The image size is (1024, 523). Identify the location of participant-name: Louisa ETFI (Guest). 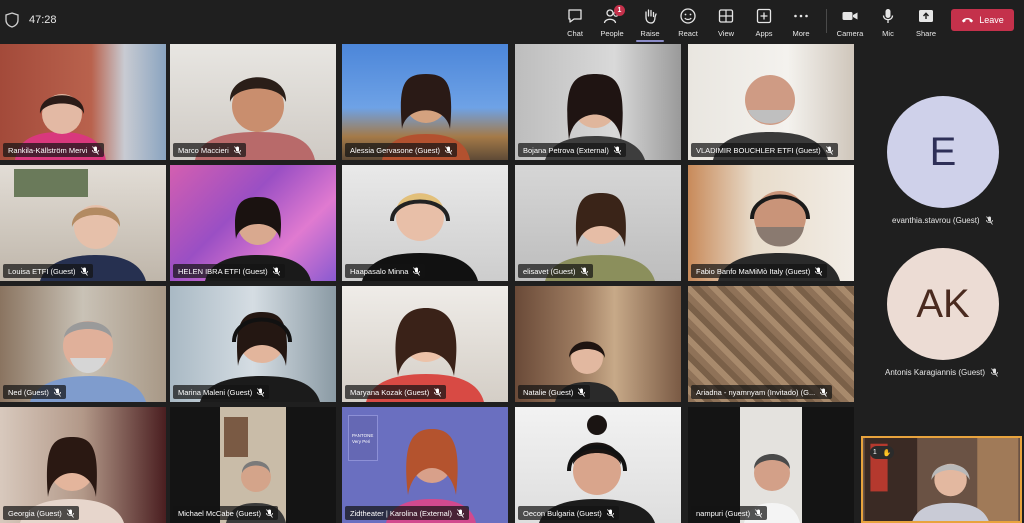
(42, 271).